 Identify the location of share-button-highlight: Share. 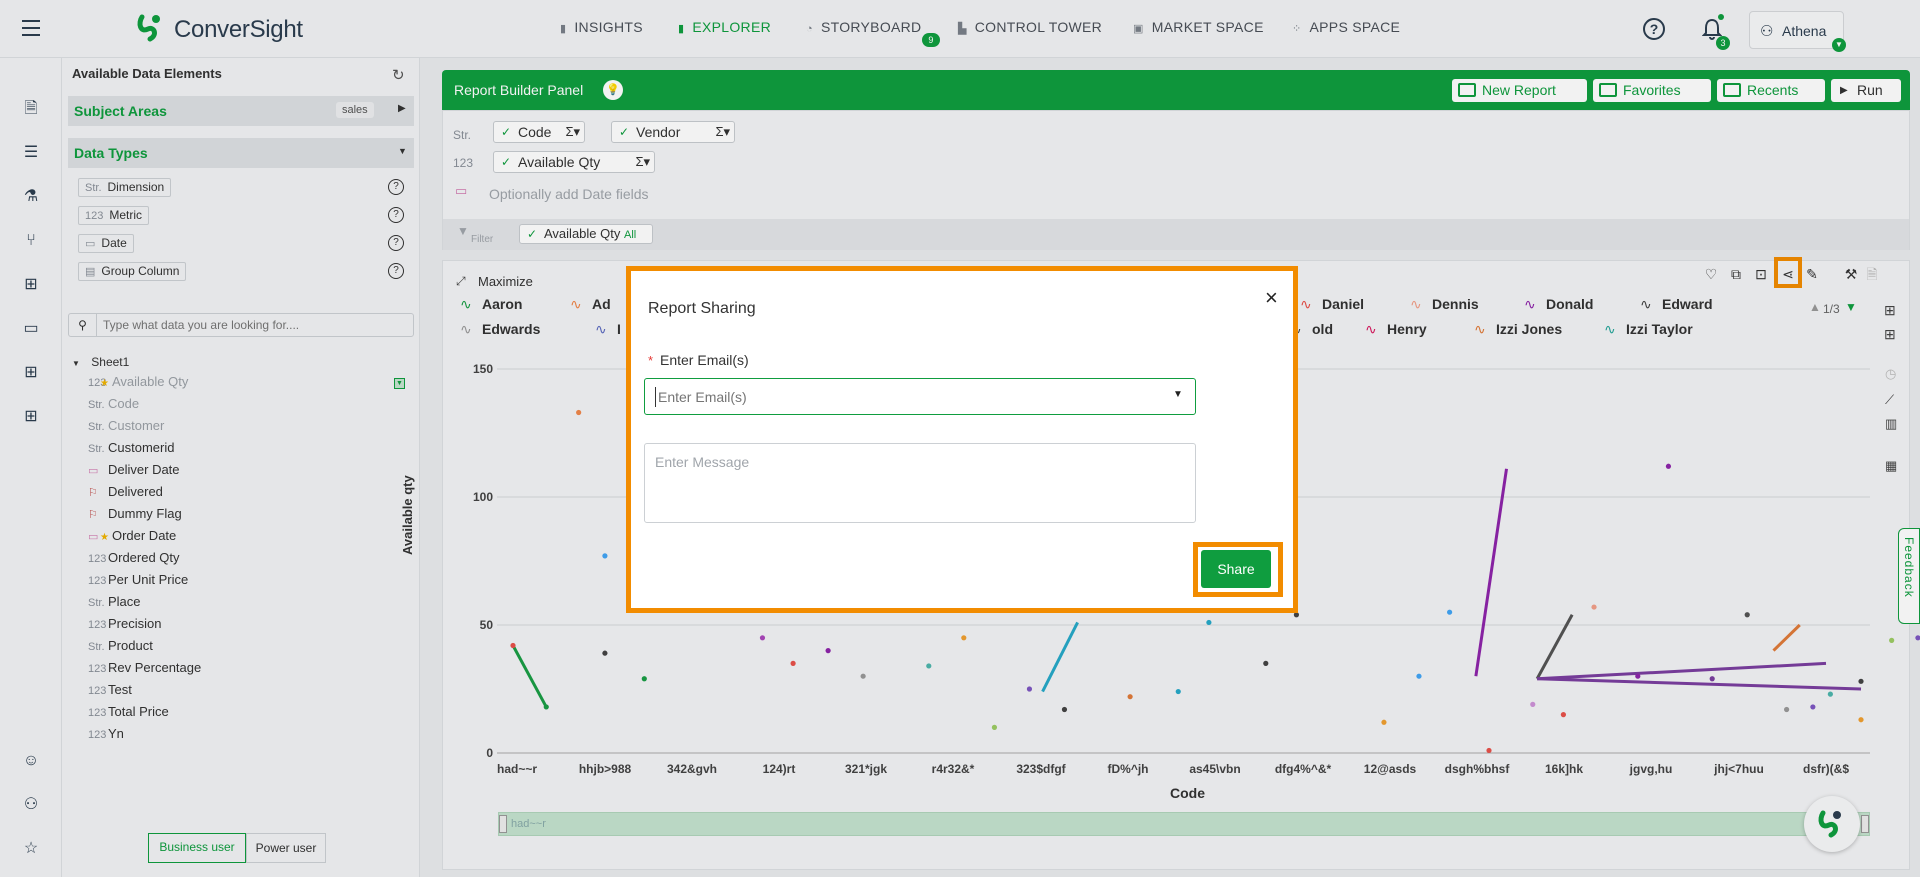
(1238, 569).